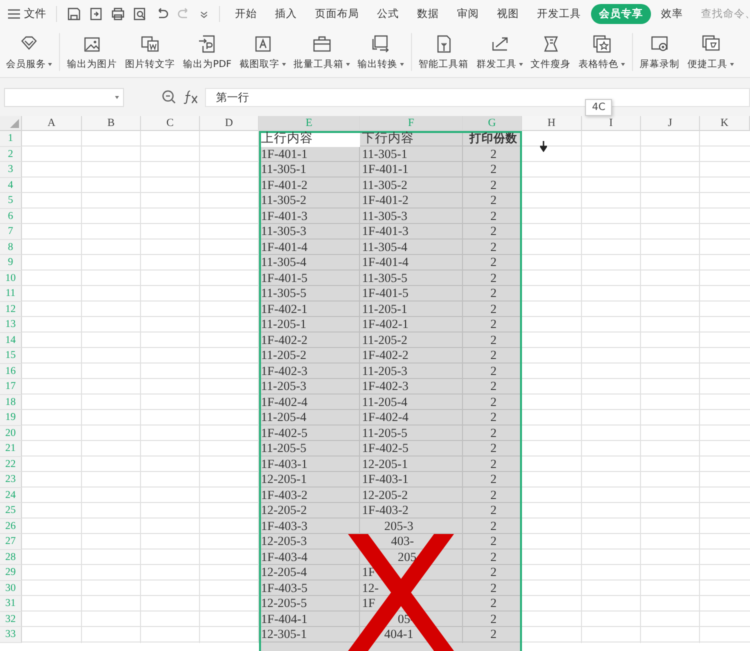 Image resolution: width=750 pixels, height=651 pixels. Describe the element at coordinates (602, 52) in the screenshot. I see `ribbon-button: 表格特色` at that location.